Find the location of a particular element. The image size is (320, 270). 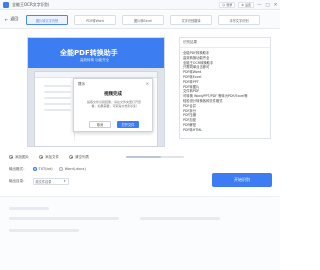

action-row: 添加图片 添加文件 清空列表 is located at coordinates (140, 157).